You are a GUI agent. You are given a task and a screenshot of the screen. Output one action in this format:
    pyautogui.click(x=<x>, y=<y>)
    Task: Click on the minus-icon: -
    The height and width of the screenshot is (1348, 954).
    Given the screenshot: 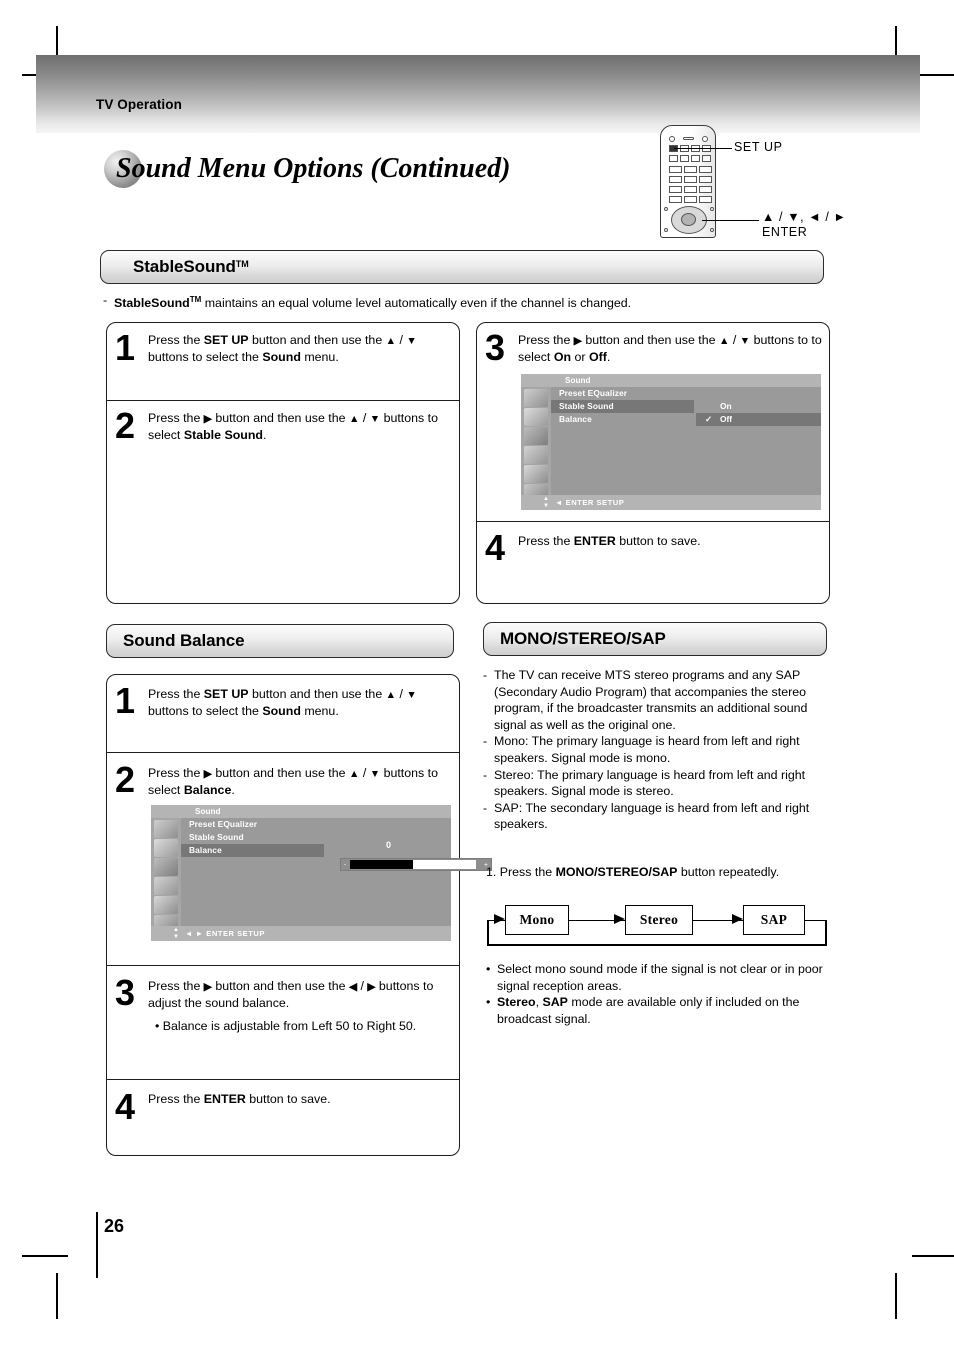 What is the action you would take?
    pyautogui.click(x=345, y=865)
    